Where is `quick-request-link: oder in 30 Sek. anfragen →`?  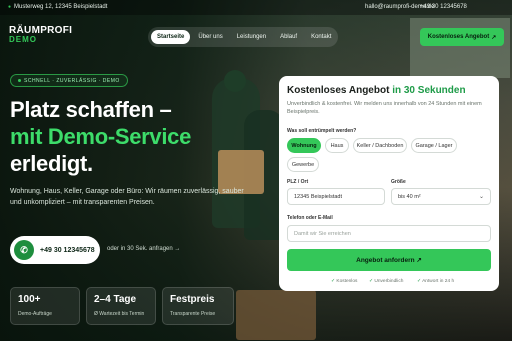 quick-request-link: oder in 30 Sek. anfragen → is located at coordinates (143, 249).